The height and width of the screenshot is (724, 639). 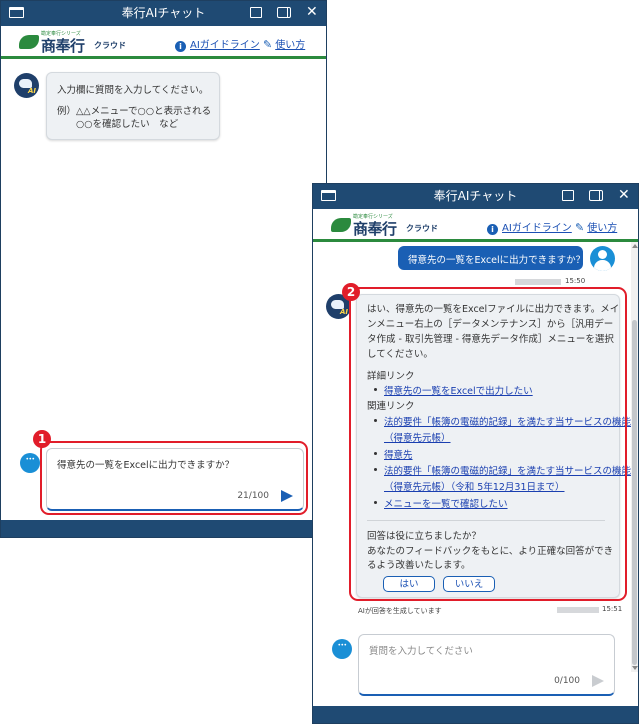 I want to click on scrollbar, so click(x=634, y=457).